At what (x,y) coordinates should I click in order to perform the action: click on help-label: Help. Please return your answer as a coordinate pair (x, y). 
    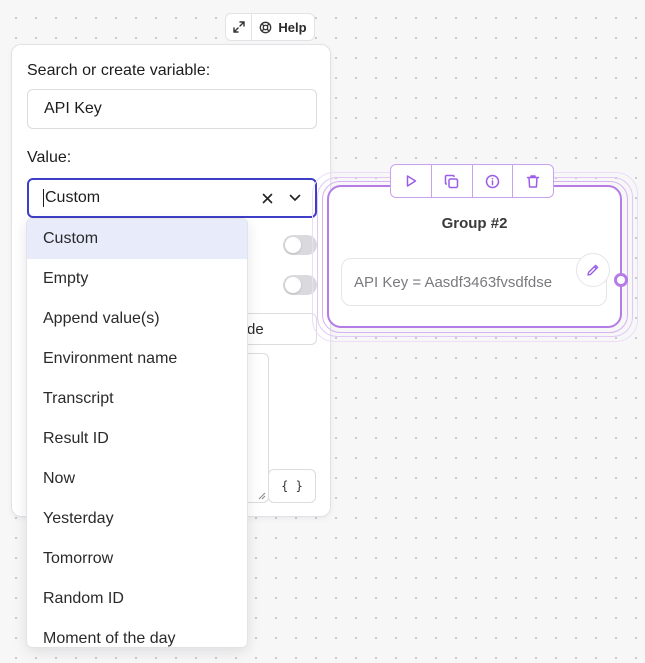
    Looking at the image, I should click on (292, 27).